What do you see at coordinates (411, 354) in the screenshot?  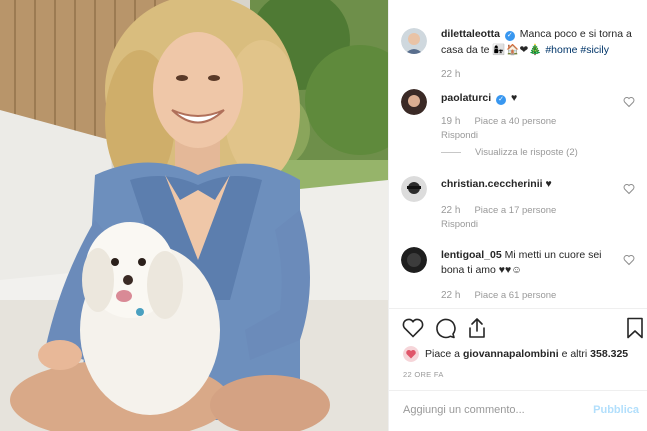 I see `liker-avatar` at bounding box center [411, 354].